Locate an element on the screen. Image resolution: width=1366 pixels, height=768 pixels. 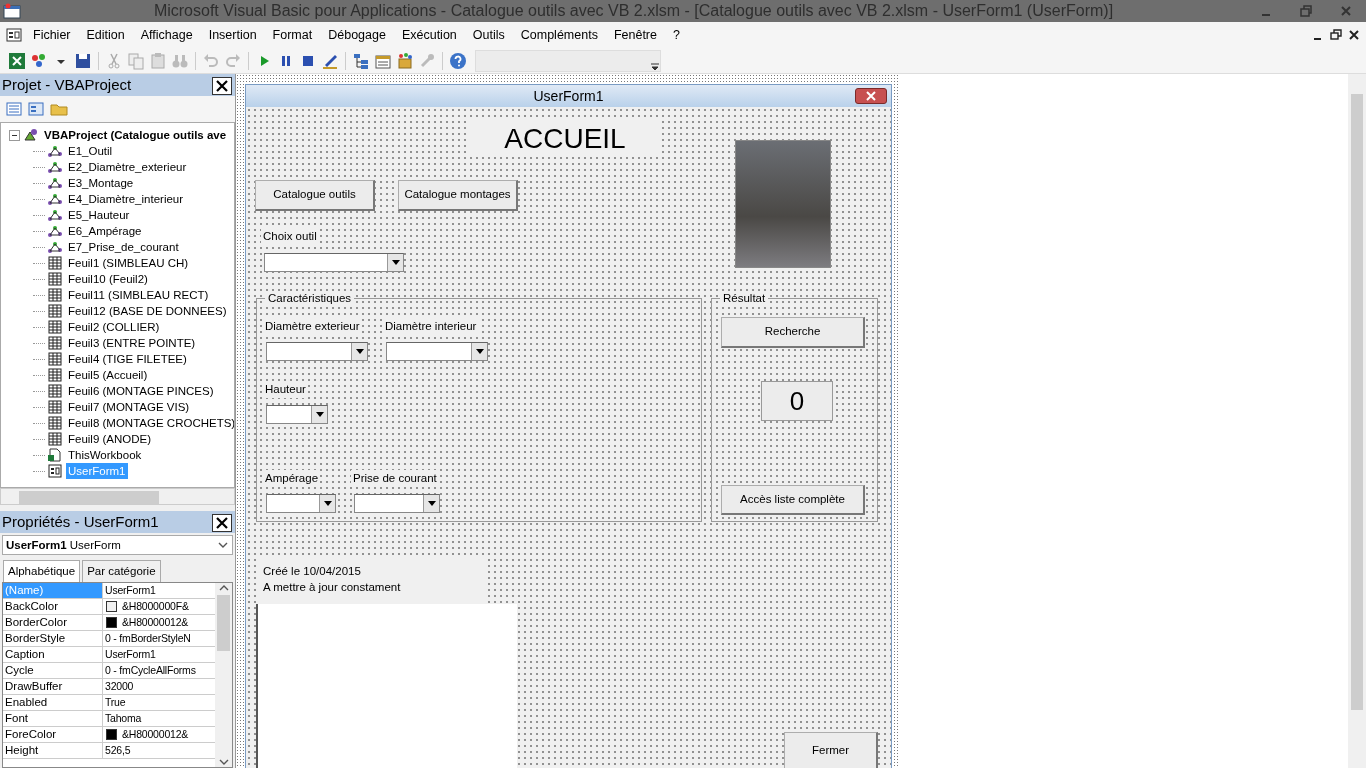
menu-item: Compléments is located at coordinates (559, 35).